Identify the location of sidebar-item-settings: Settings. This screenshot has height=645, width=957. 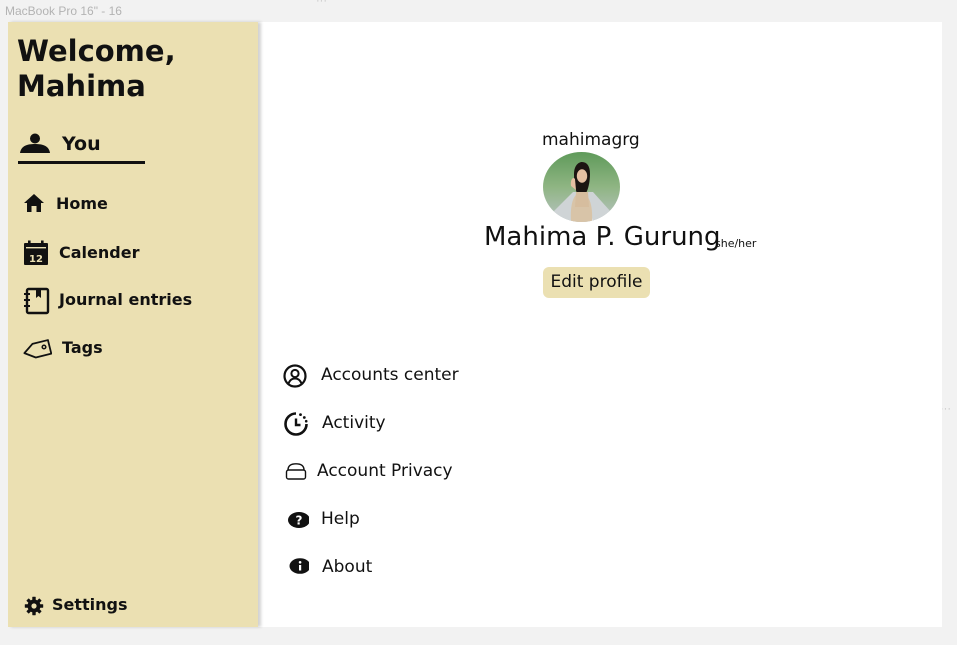
(124, 606).